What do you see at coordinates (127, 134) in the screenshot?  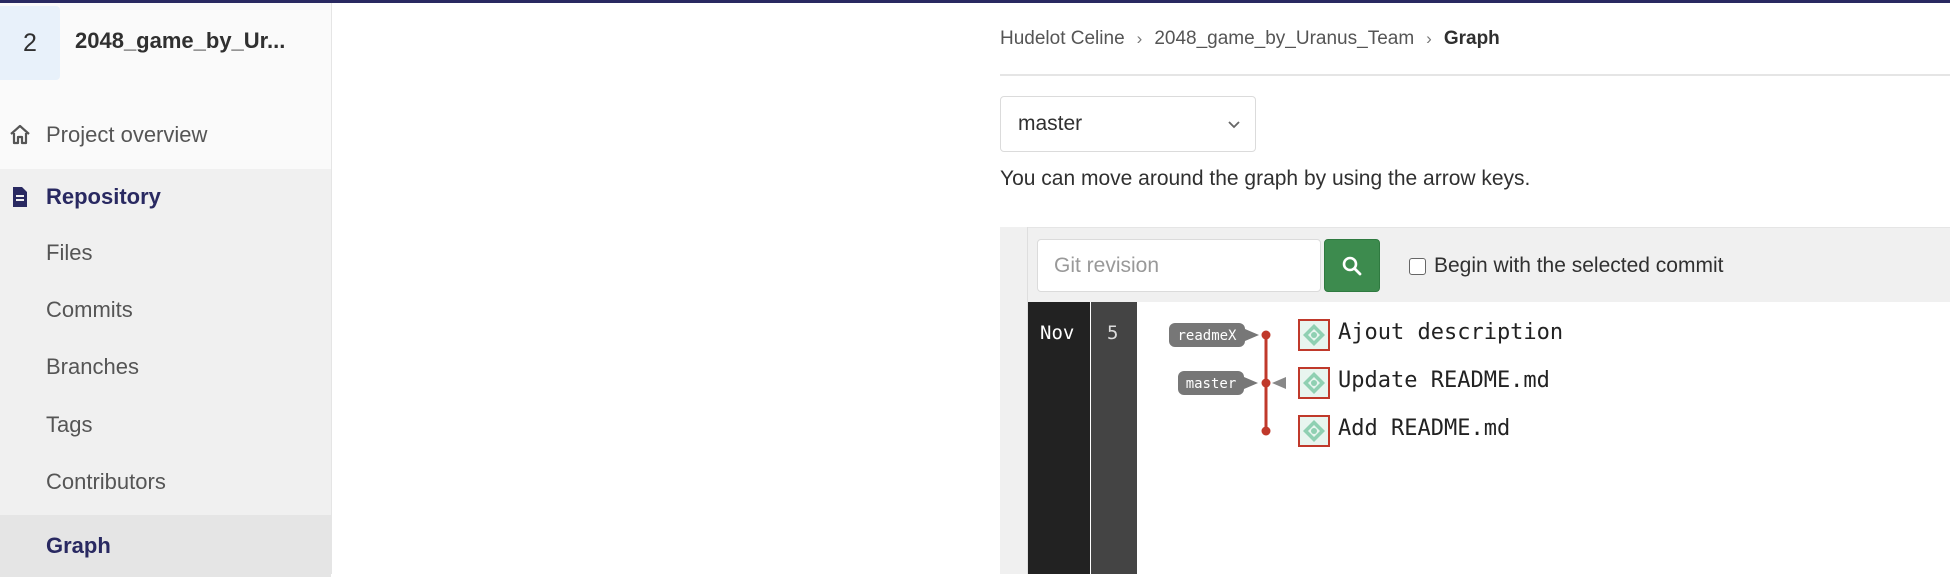 I see `sidebar-item-label: Project overview` at bounding box center [127, 134].